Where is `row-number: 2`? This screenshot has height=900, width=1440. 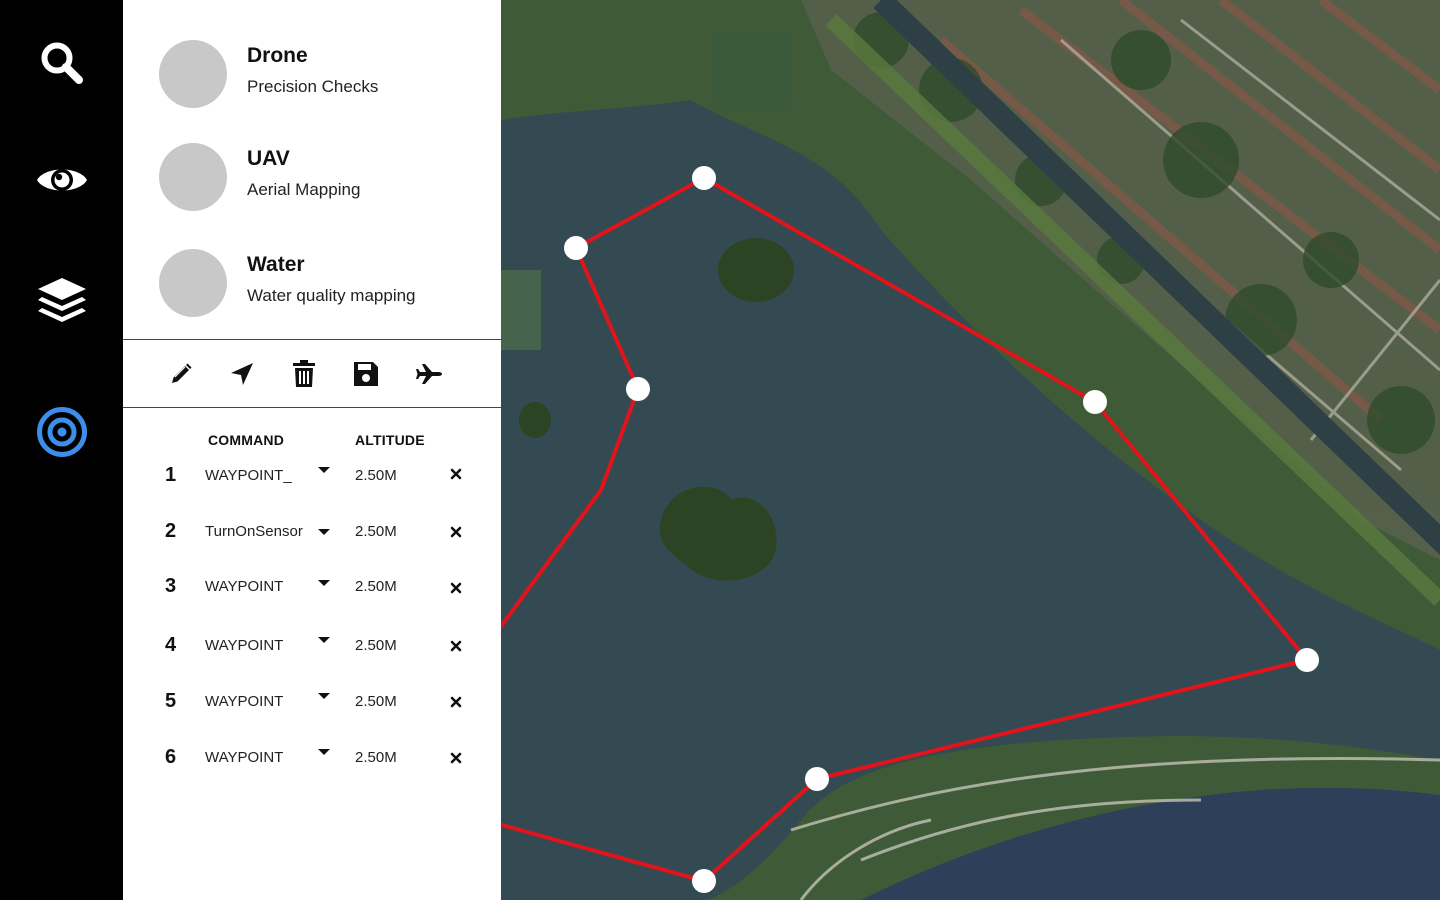 row-number: 2 is located at coordinates (171, 531).